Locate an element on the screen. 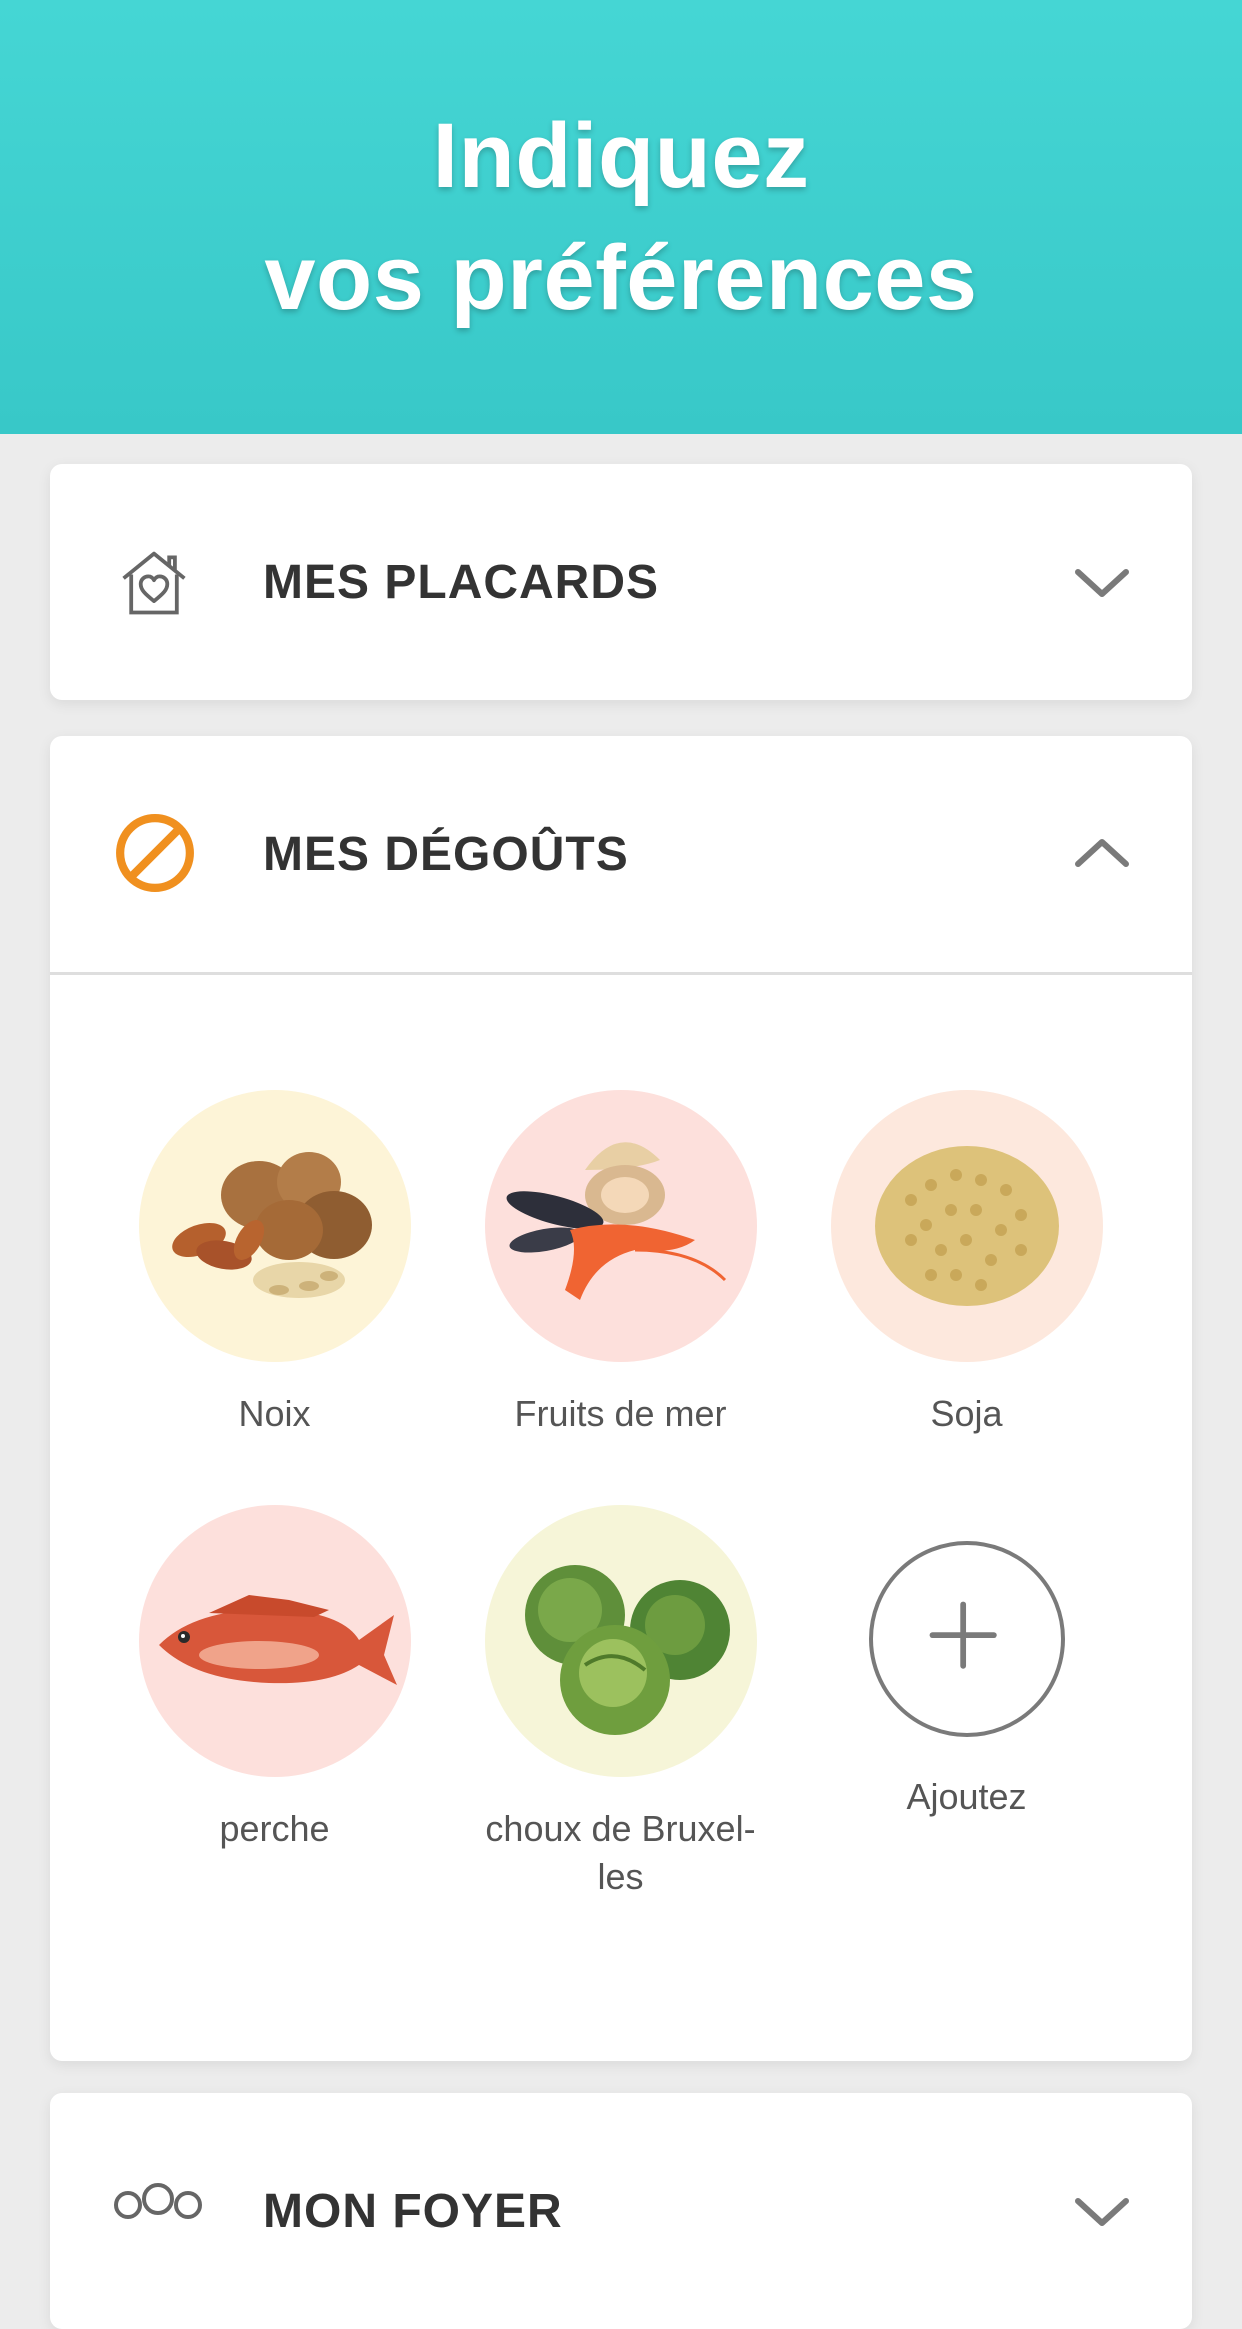  dislike-item-perche: perche is located at coordinates (274, 1679).